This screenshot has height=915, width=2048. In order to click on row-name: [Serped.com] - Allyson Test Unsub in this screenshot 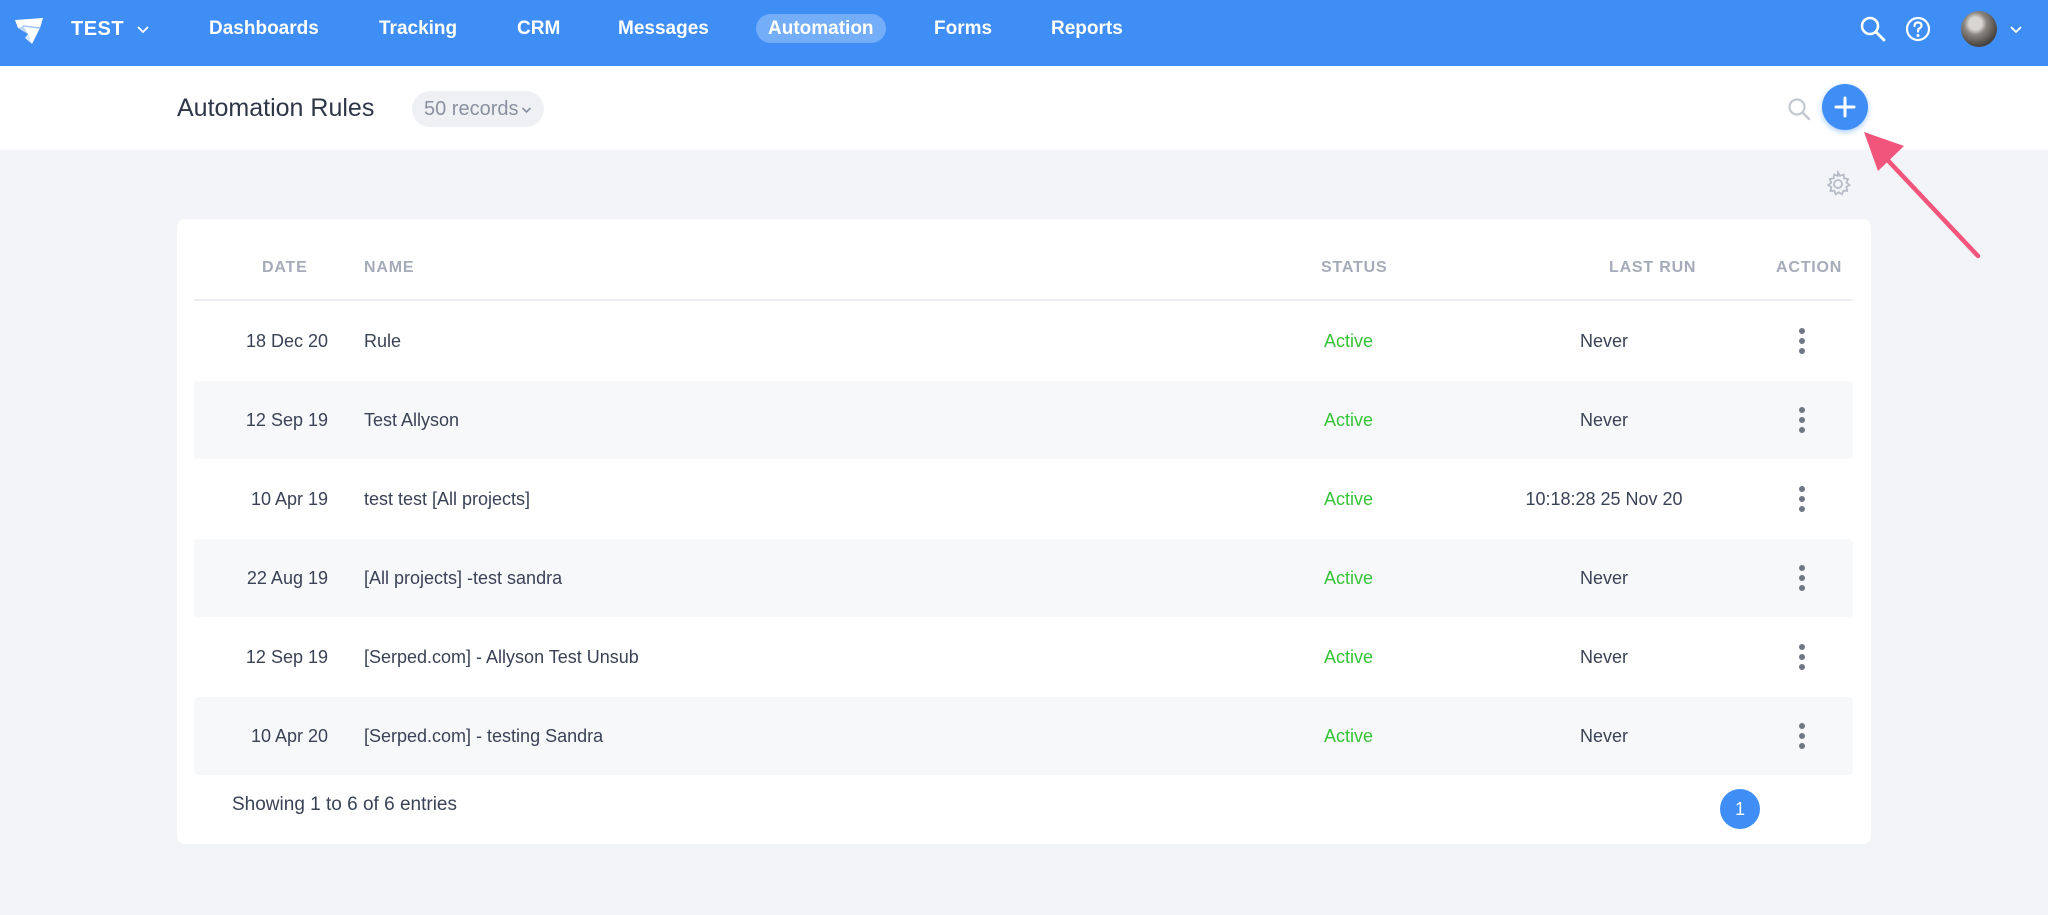, I will do `click(501, 657)`.